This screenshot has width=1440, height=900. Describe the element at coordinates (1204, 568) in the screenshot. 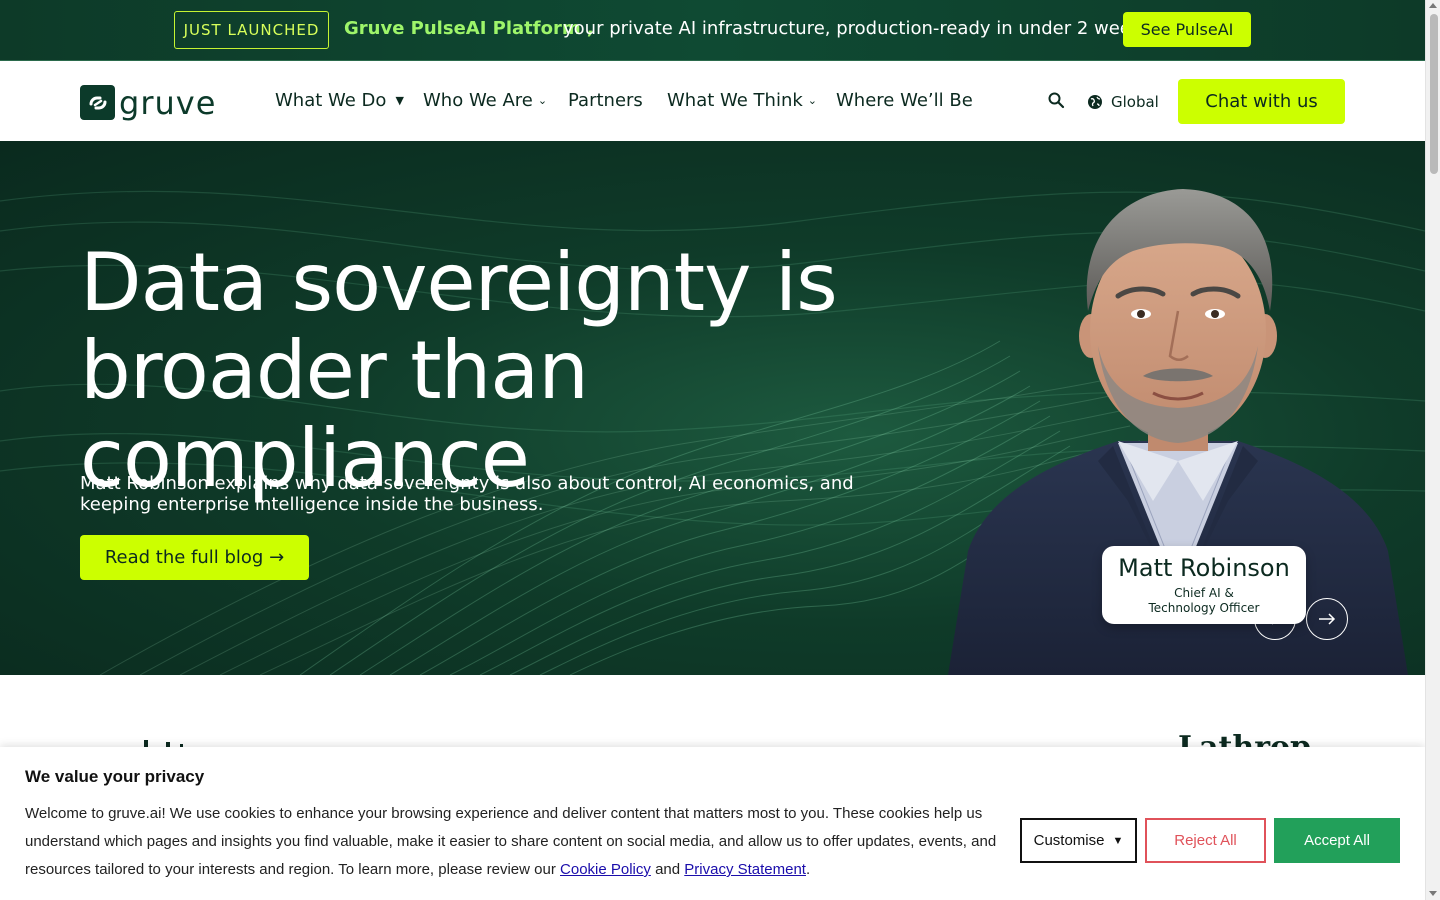

I see `person-name: Matt Robinson` at that location.